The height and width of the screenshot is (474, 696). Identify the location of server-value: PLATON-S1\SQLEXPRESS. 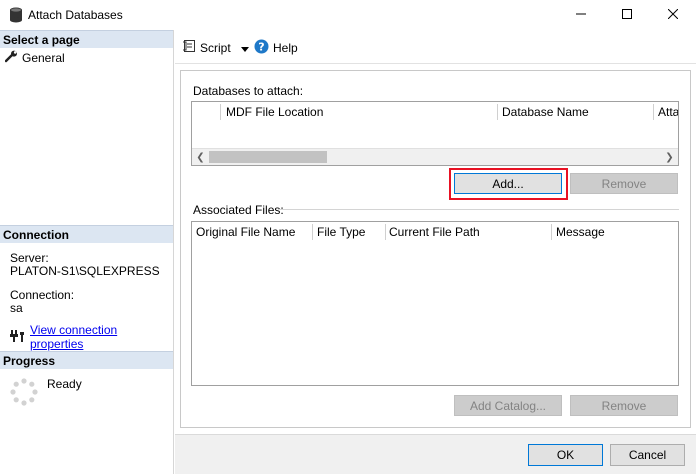
(85, 271).